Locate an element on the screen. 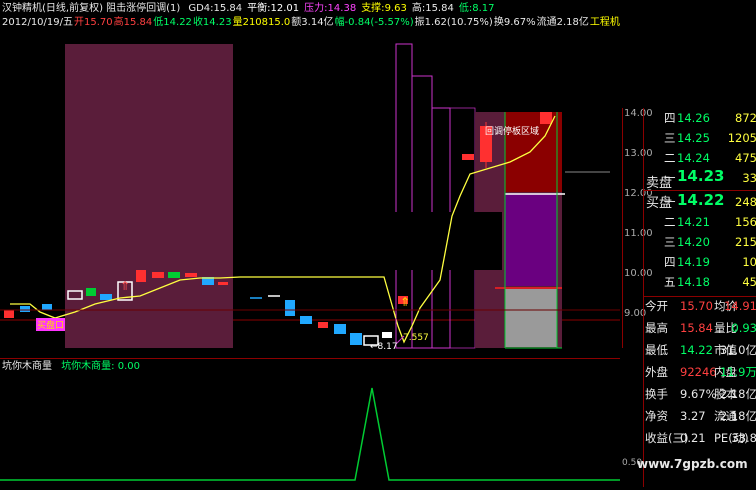 This screenshot has height=490, width=756. stat-label: 最高 is located at coordinates (656, 328).